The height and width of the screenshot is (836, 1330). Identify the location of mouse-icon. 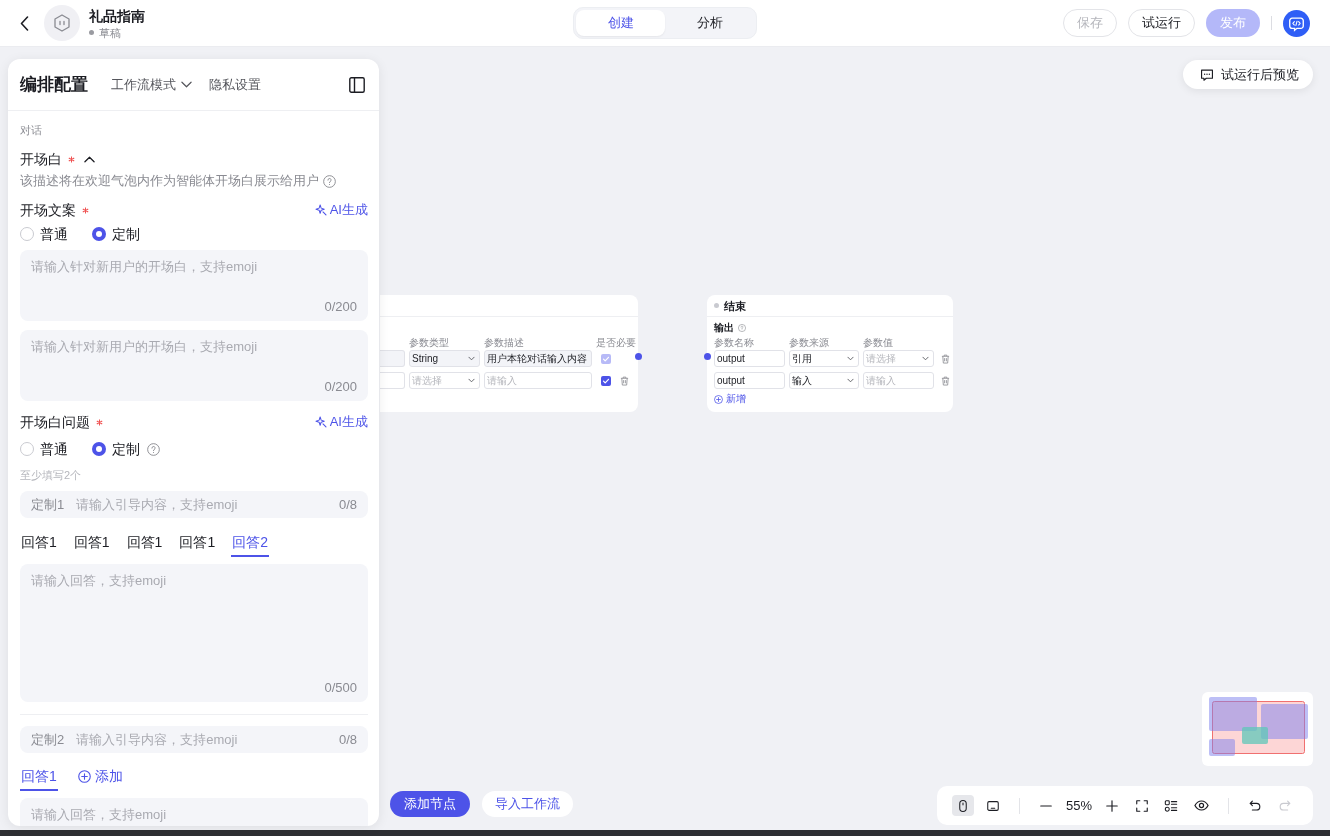
(963, 805).